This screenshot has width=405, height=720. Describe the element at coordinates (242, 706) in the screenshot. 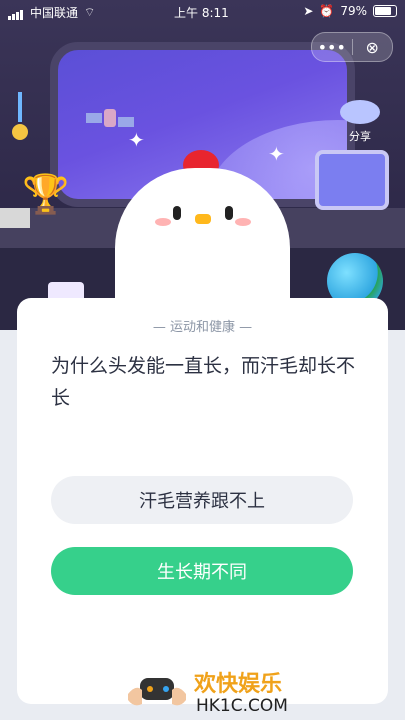

I see `watermark-en: HK1C.COM` at that location.